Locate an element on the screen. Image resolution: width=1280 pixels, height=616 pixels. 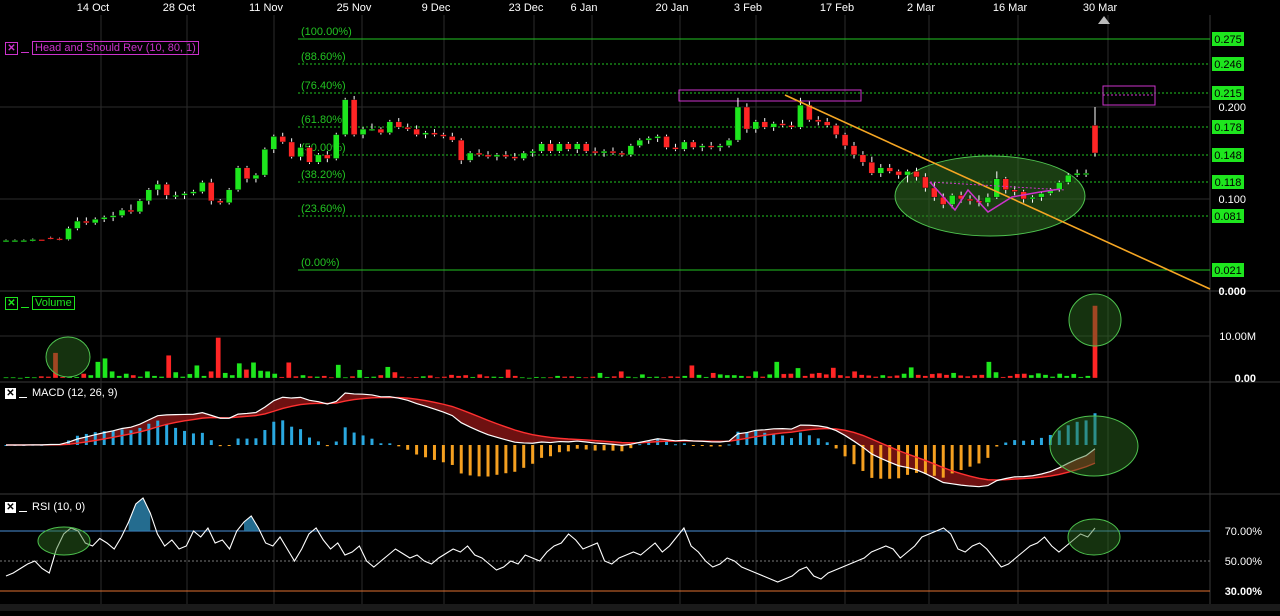
macd-pane-legend: ✕ MACD (12, 26, 9) is located at coordinates (62, 393).